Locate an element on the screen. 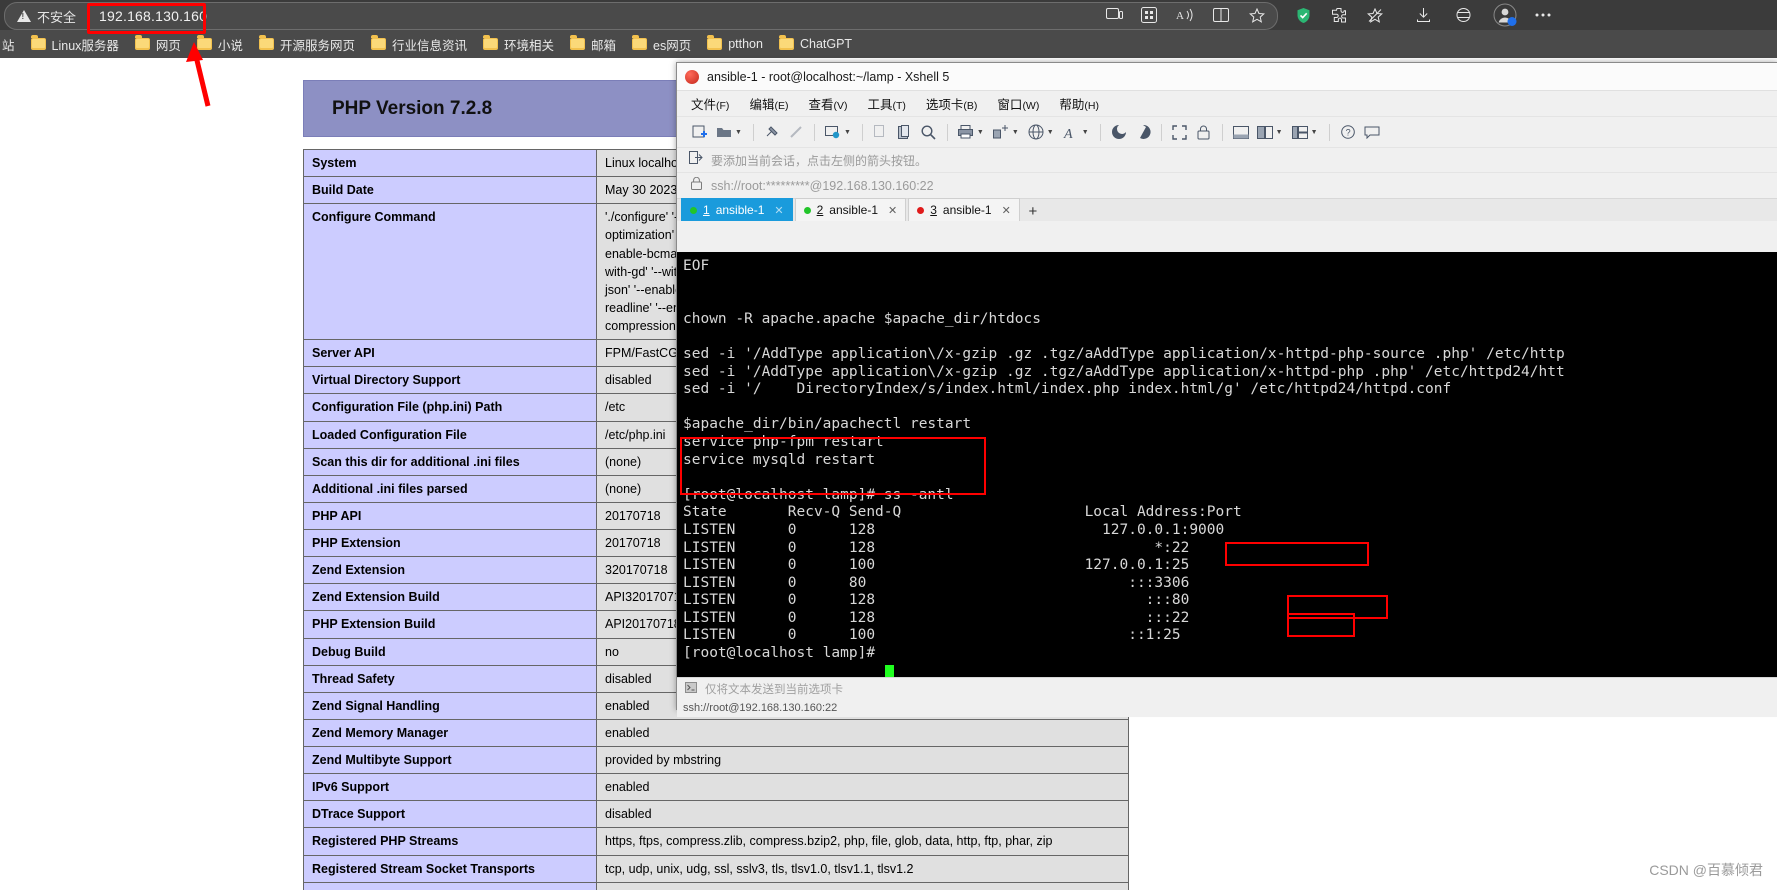 The height and width of the screenshot is (890, 1777). bookmark-label: Linux服务器 is located at coordinates (85, 45).